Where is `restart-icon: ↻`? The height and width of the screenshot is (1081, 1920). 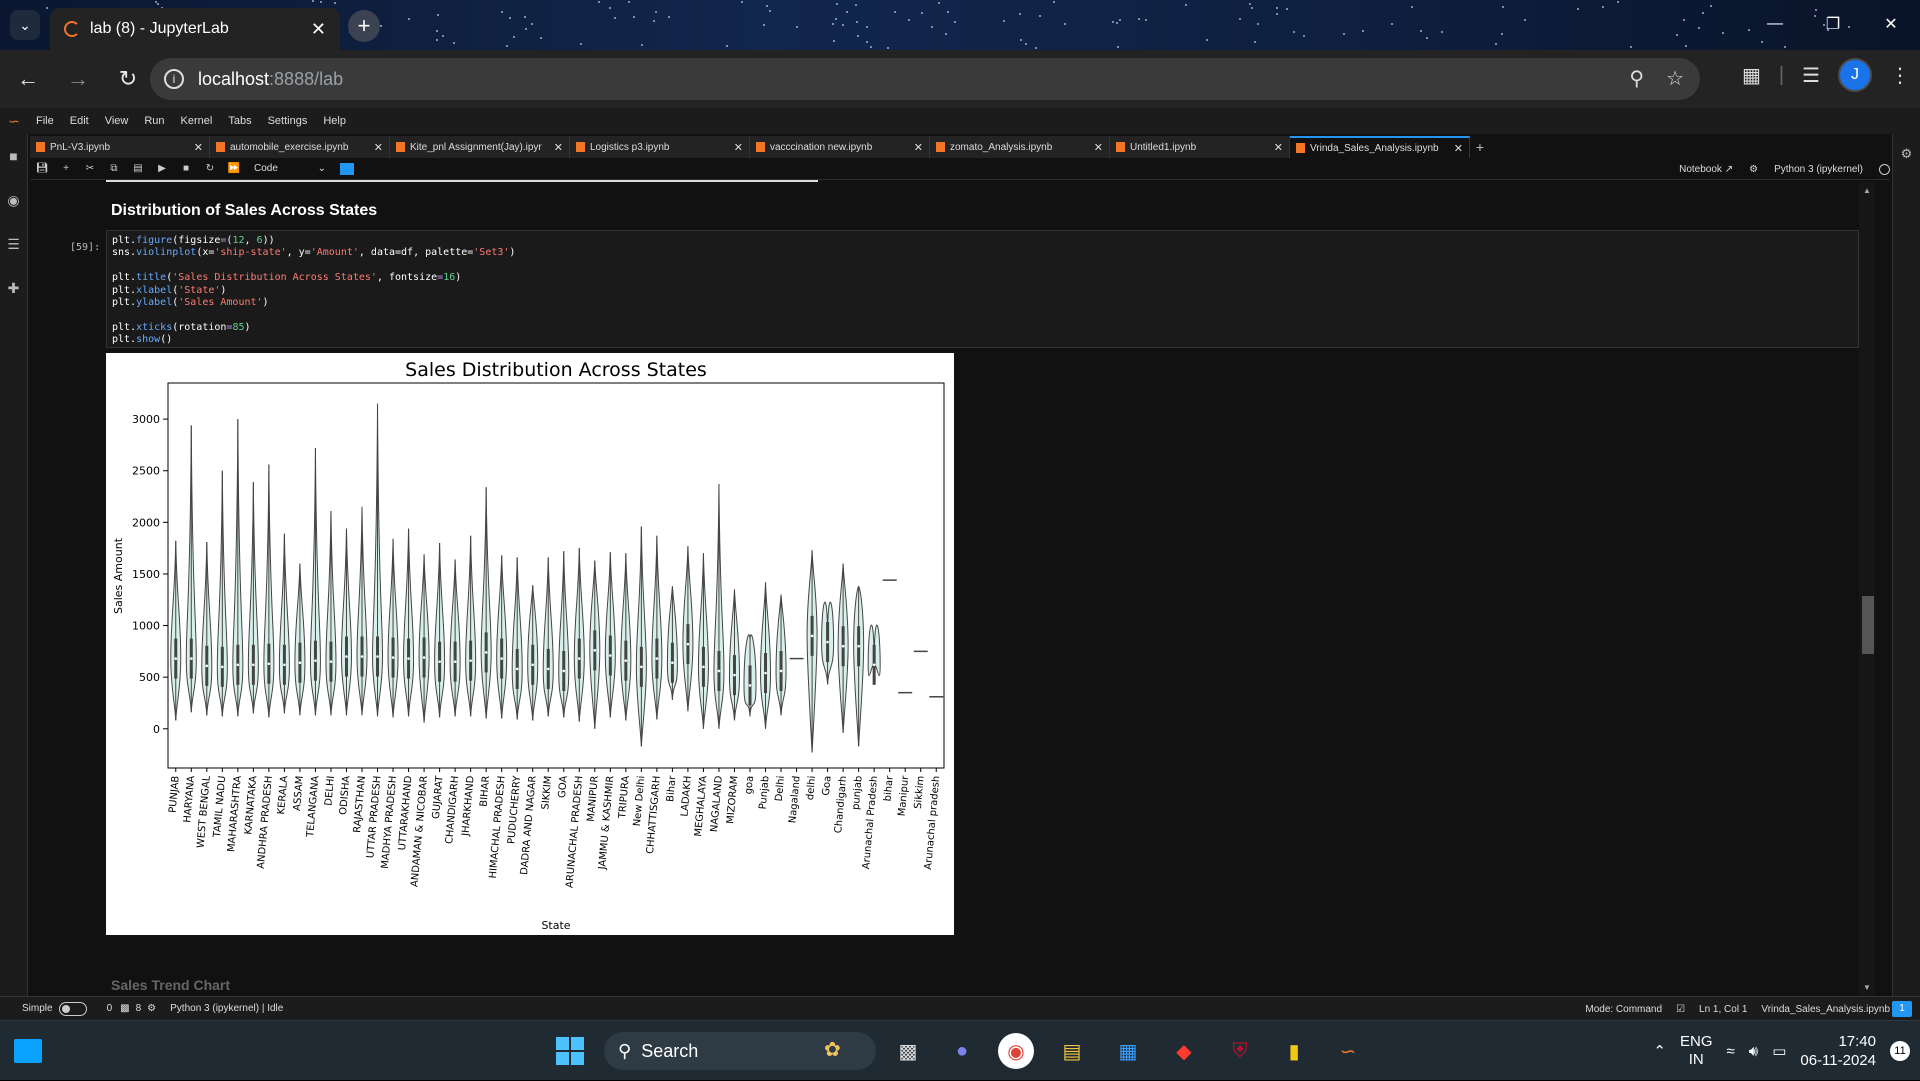
restart-icon: ↻ is located at coordinates (210, 168).